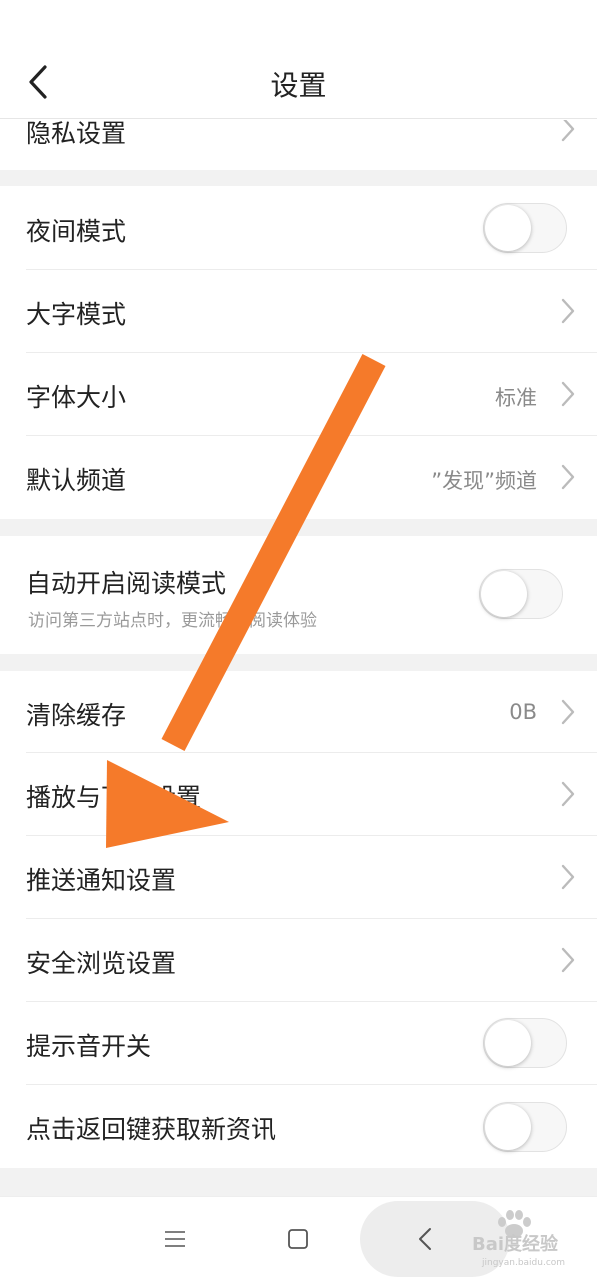 The width and height of the screenshot is (597, 1280). I want to click on cache-size-value: 0B, so click(523, 712).